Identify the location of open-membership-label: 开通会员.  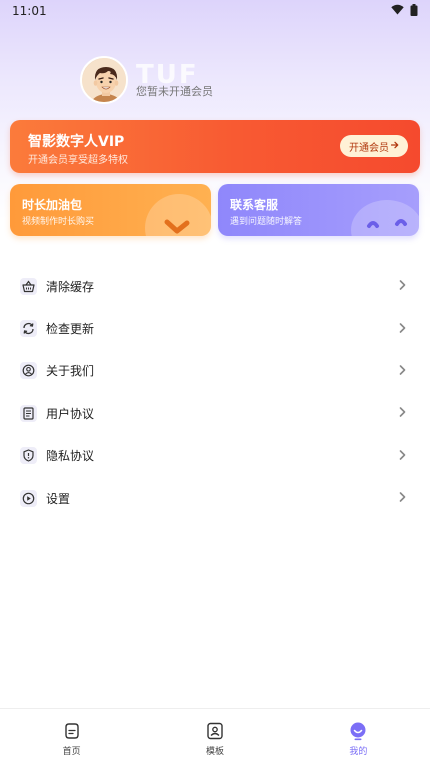
(369, 148).